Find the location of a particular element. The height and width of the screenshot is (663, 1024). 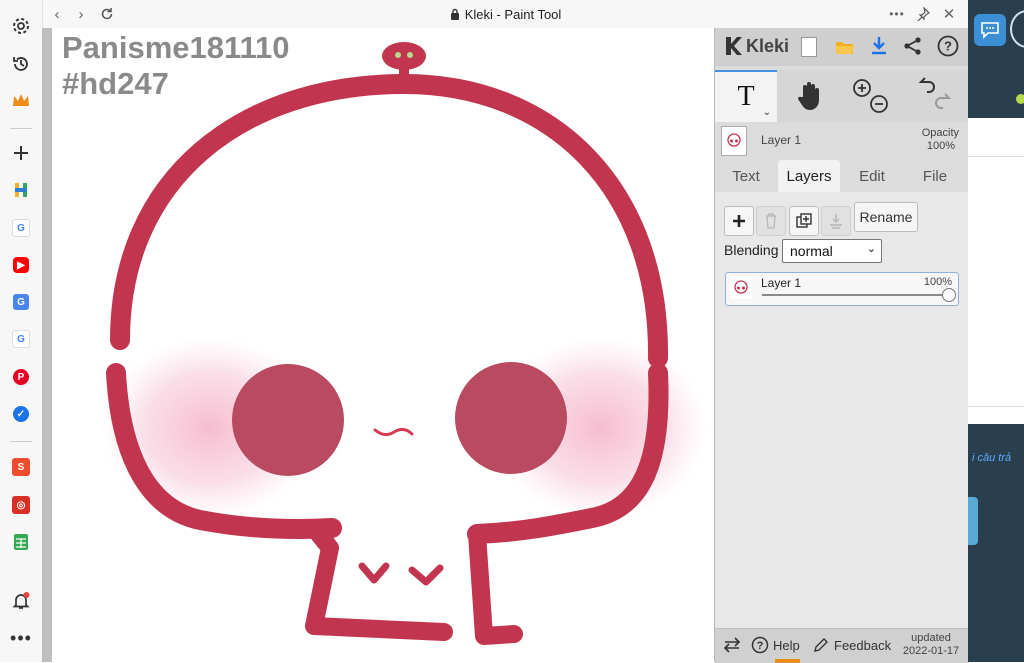

opacity-label: Opacity is located at coordinates (940, 133).